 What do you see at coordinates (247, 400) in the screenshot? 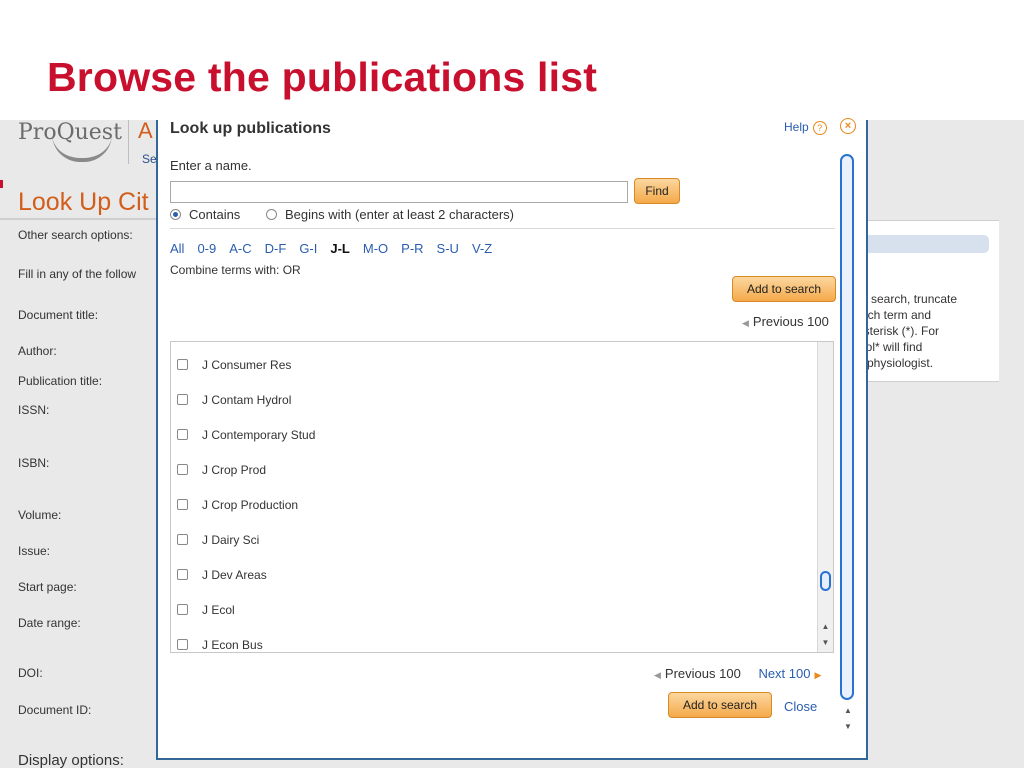
I see `publication-name: J Contam Hydrol` at bounding box center [247, 400].